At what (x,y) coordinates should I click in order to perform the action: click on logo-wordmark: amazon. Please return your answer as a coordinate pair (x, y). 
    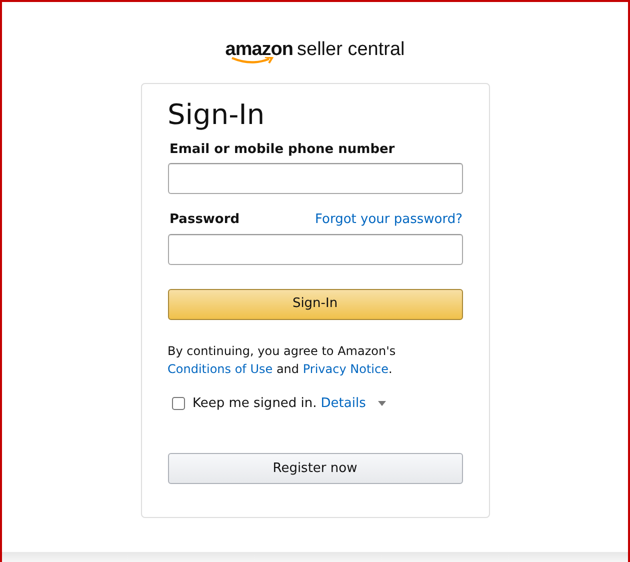
    Looking at the image, I should click on (259, 52).